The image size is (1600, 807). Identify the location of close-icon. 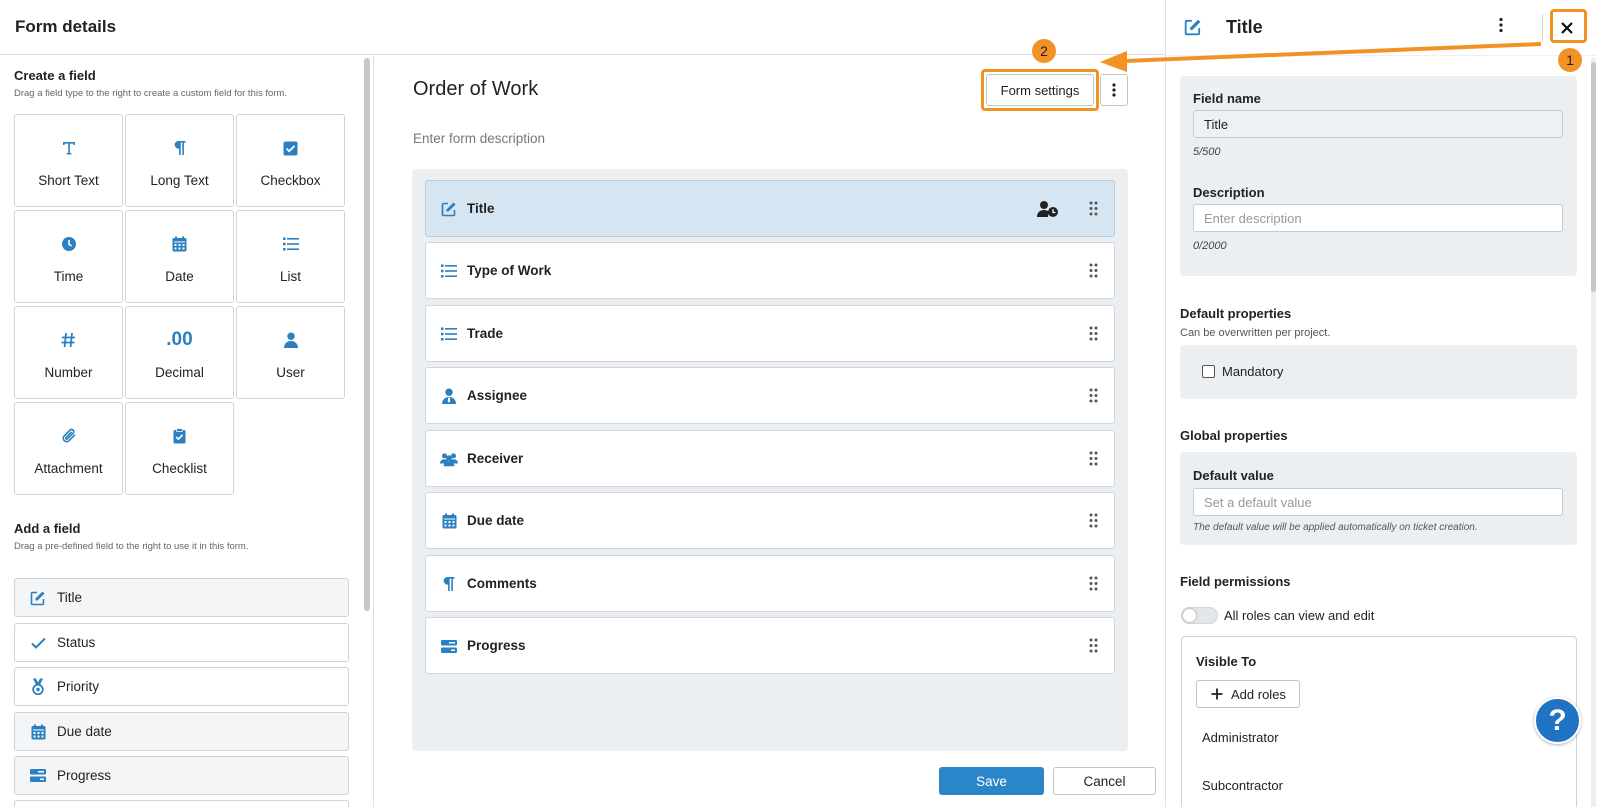
(1566, 27).